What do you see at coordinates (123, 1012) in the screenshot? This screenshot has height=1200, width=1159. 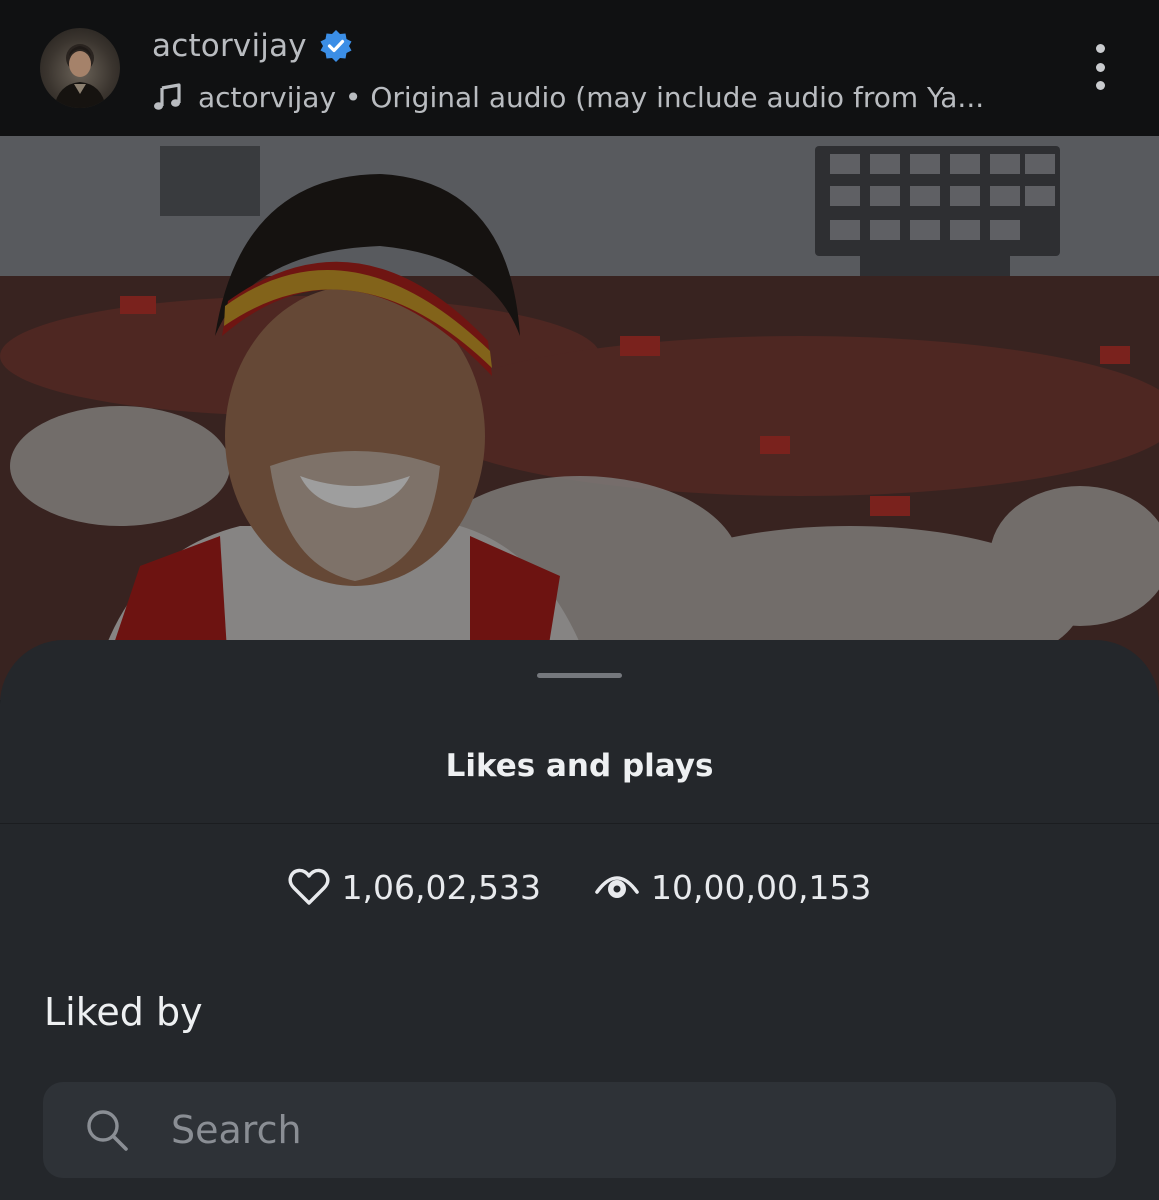 I see `liked-by-heading: Liked by` at bounding box center [123, 1012].